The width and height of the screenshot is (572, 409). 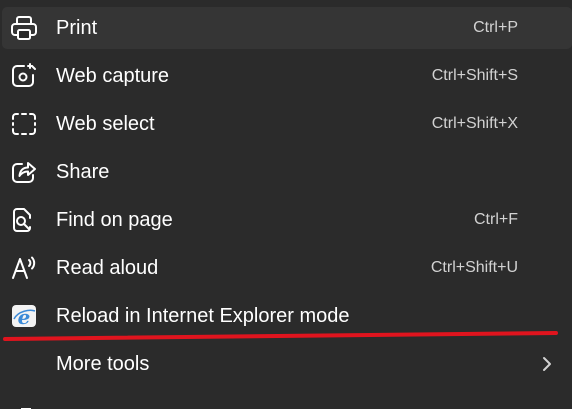 I want to click on menu-item-web-select: Web select Ctrl+Shift+X, so click(x=286, y=124).